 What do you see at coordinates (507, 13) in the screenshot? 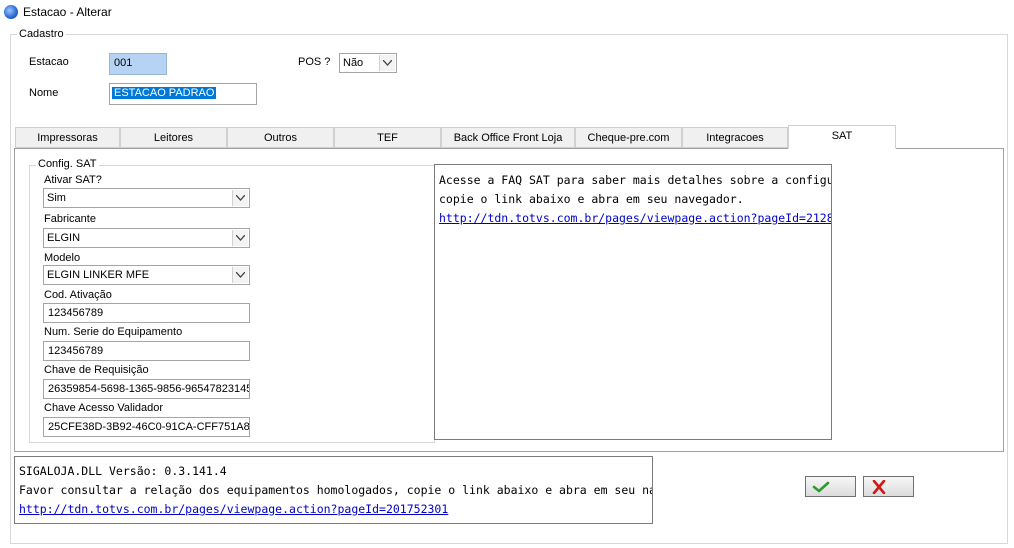
I see `title-bar: Estacao - Alterar` at bounding box center [507, 13].